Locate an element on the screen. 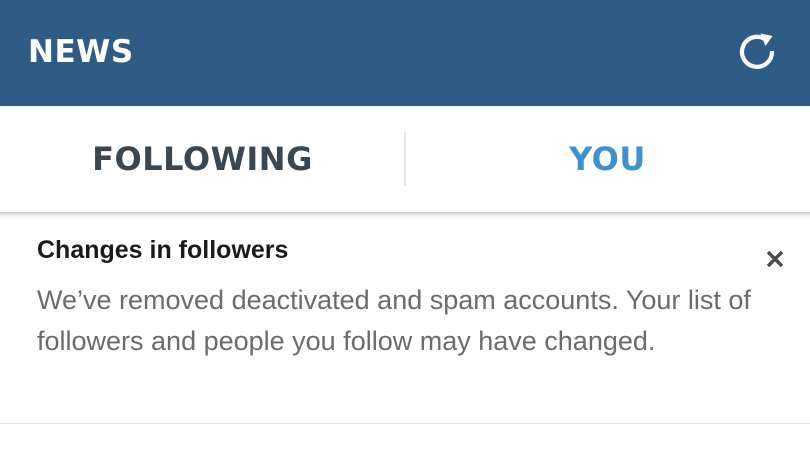 The width and height of the screenshot is (810, 462). refresh-button is located at coordinates (757, 51).